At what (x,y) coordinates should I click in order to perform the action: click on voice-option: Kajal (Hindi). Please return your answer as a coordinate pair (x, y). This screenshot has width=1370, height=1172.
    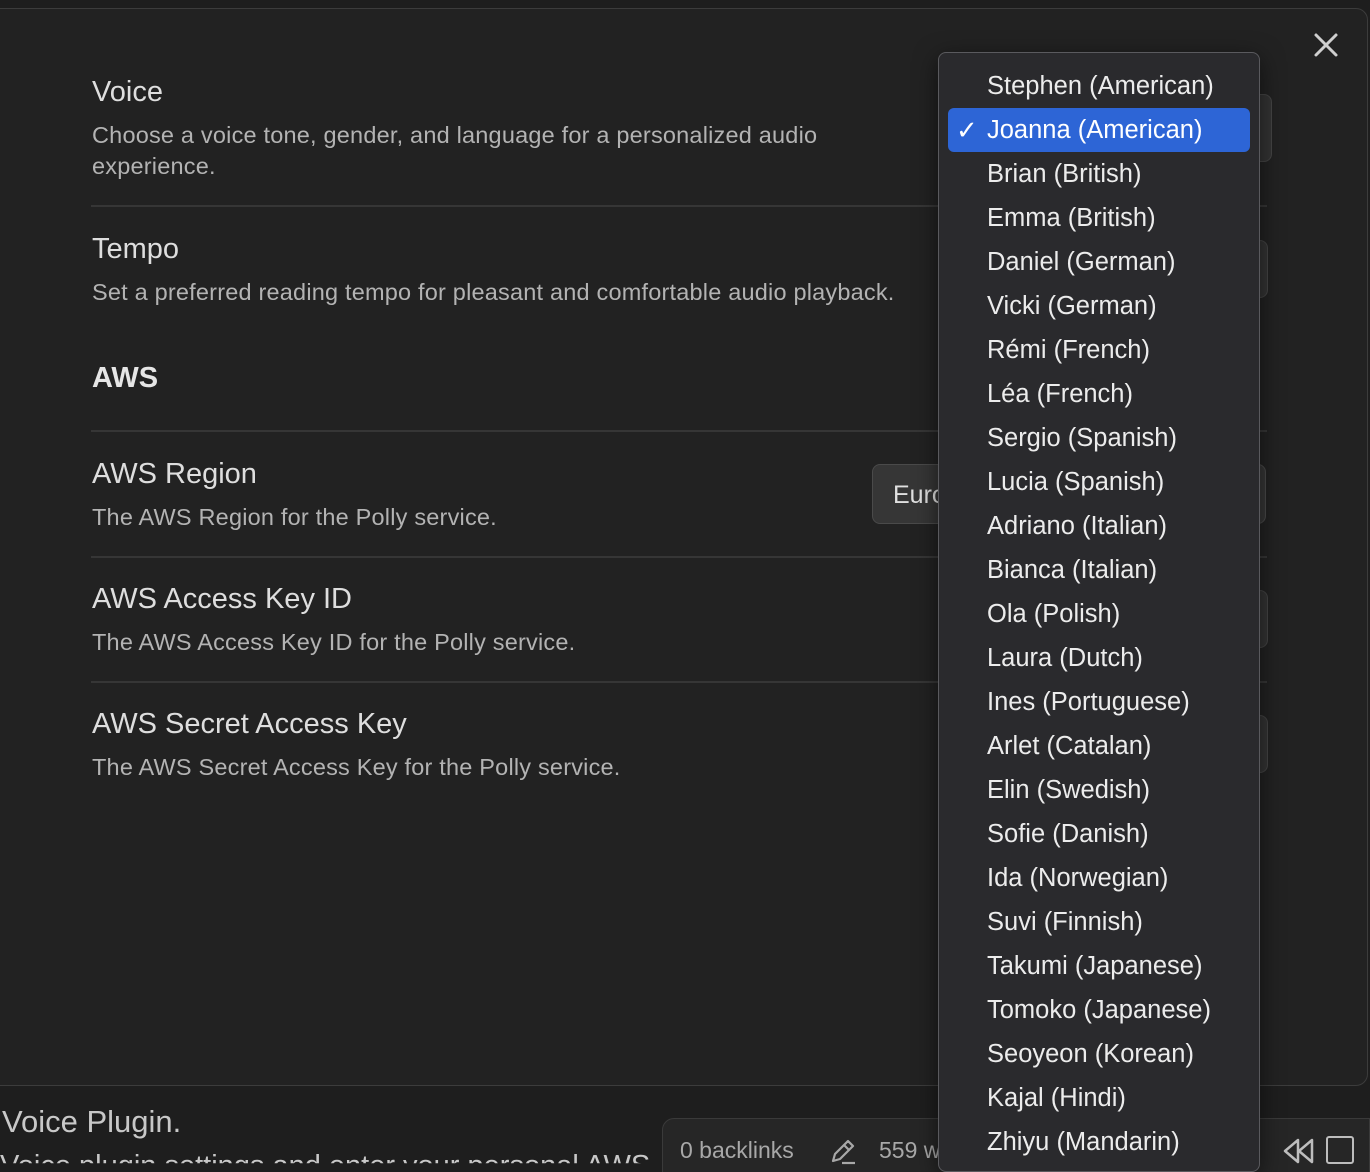
    Looking at the image, I should click on (1099, 1098).